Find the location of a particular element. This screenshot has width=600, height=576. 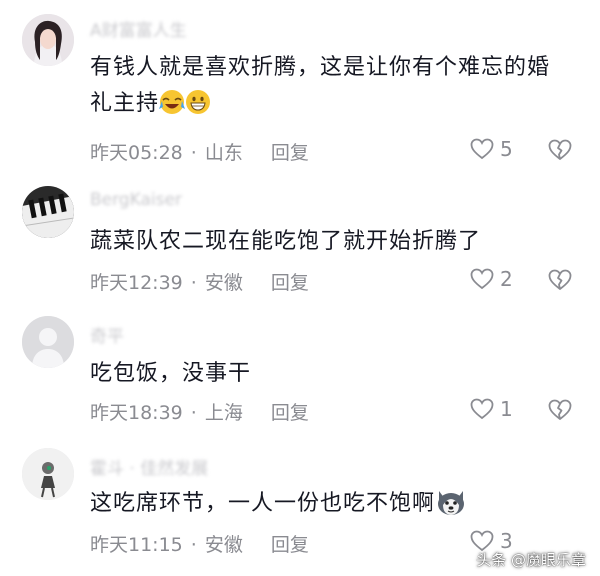

like-button: 5 is located at coordinates (491, 149).